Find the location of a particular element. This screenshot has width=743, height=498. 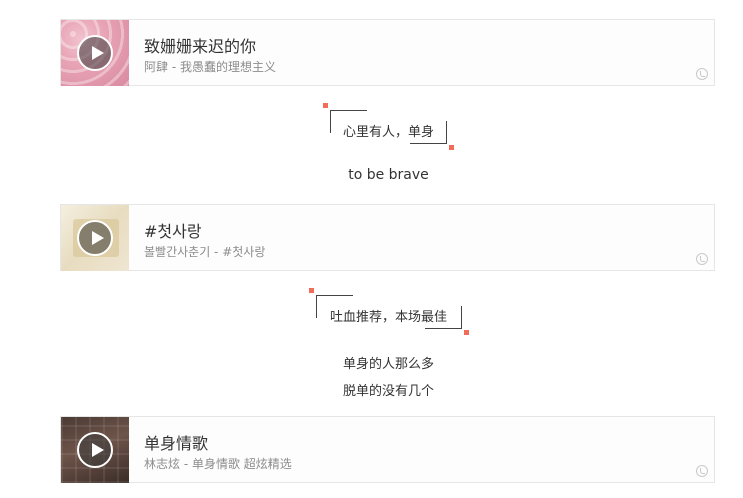

quote-text: 脱单的没有几个 is located at coordinates (388, 391).